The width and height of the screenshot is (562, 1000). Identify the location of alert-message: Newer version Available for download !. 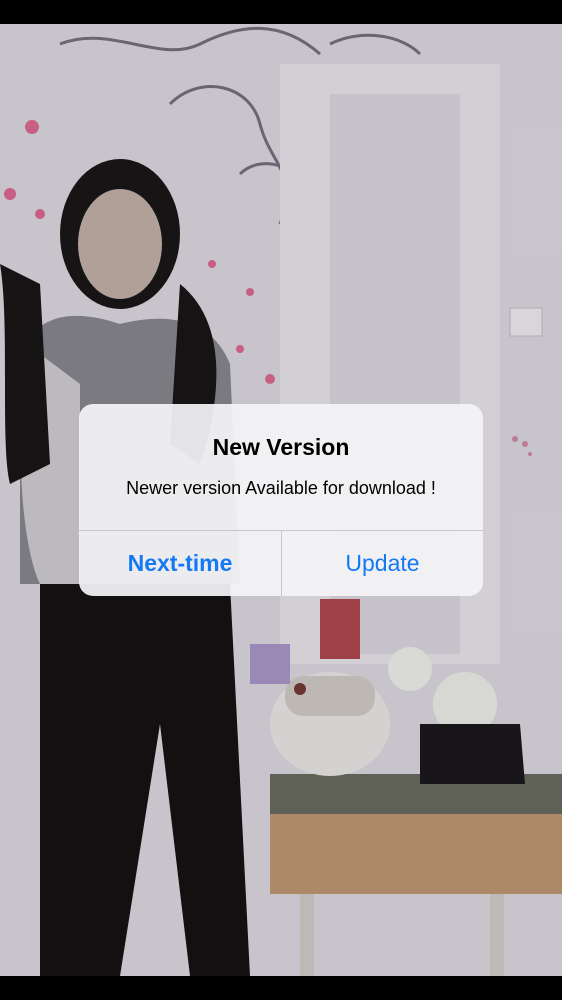
(281, 488).